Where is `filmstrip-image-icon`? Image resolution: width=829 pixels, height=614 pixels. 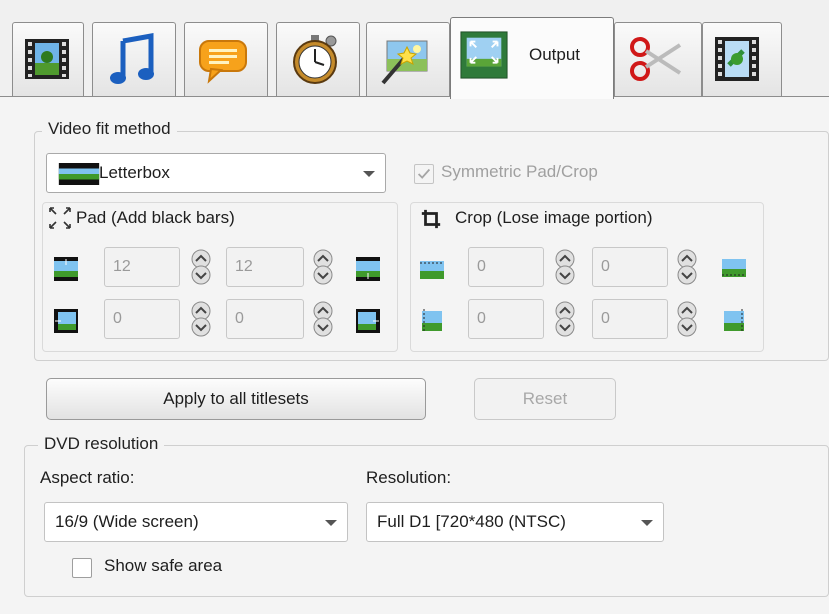
filmstrip-image-icon is located at coordinates (47, 59).